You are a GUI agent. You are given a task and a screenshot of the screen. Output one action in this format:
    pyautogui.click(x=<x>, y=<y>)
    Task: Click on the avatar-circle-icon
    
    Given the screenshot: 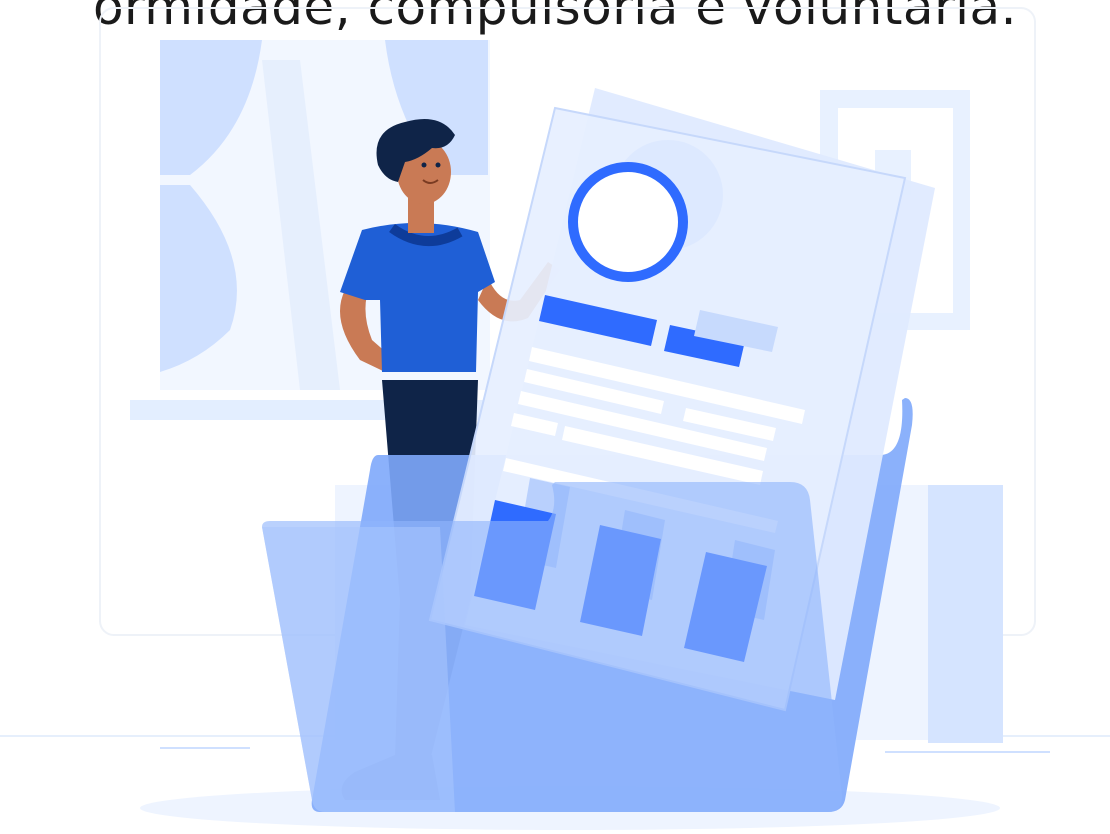 What is the action you would take?
    pyautogui.click(x=628, y=222)
    